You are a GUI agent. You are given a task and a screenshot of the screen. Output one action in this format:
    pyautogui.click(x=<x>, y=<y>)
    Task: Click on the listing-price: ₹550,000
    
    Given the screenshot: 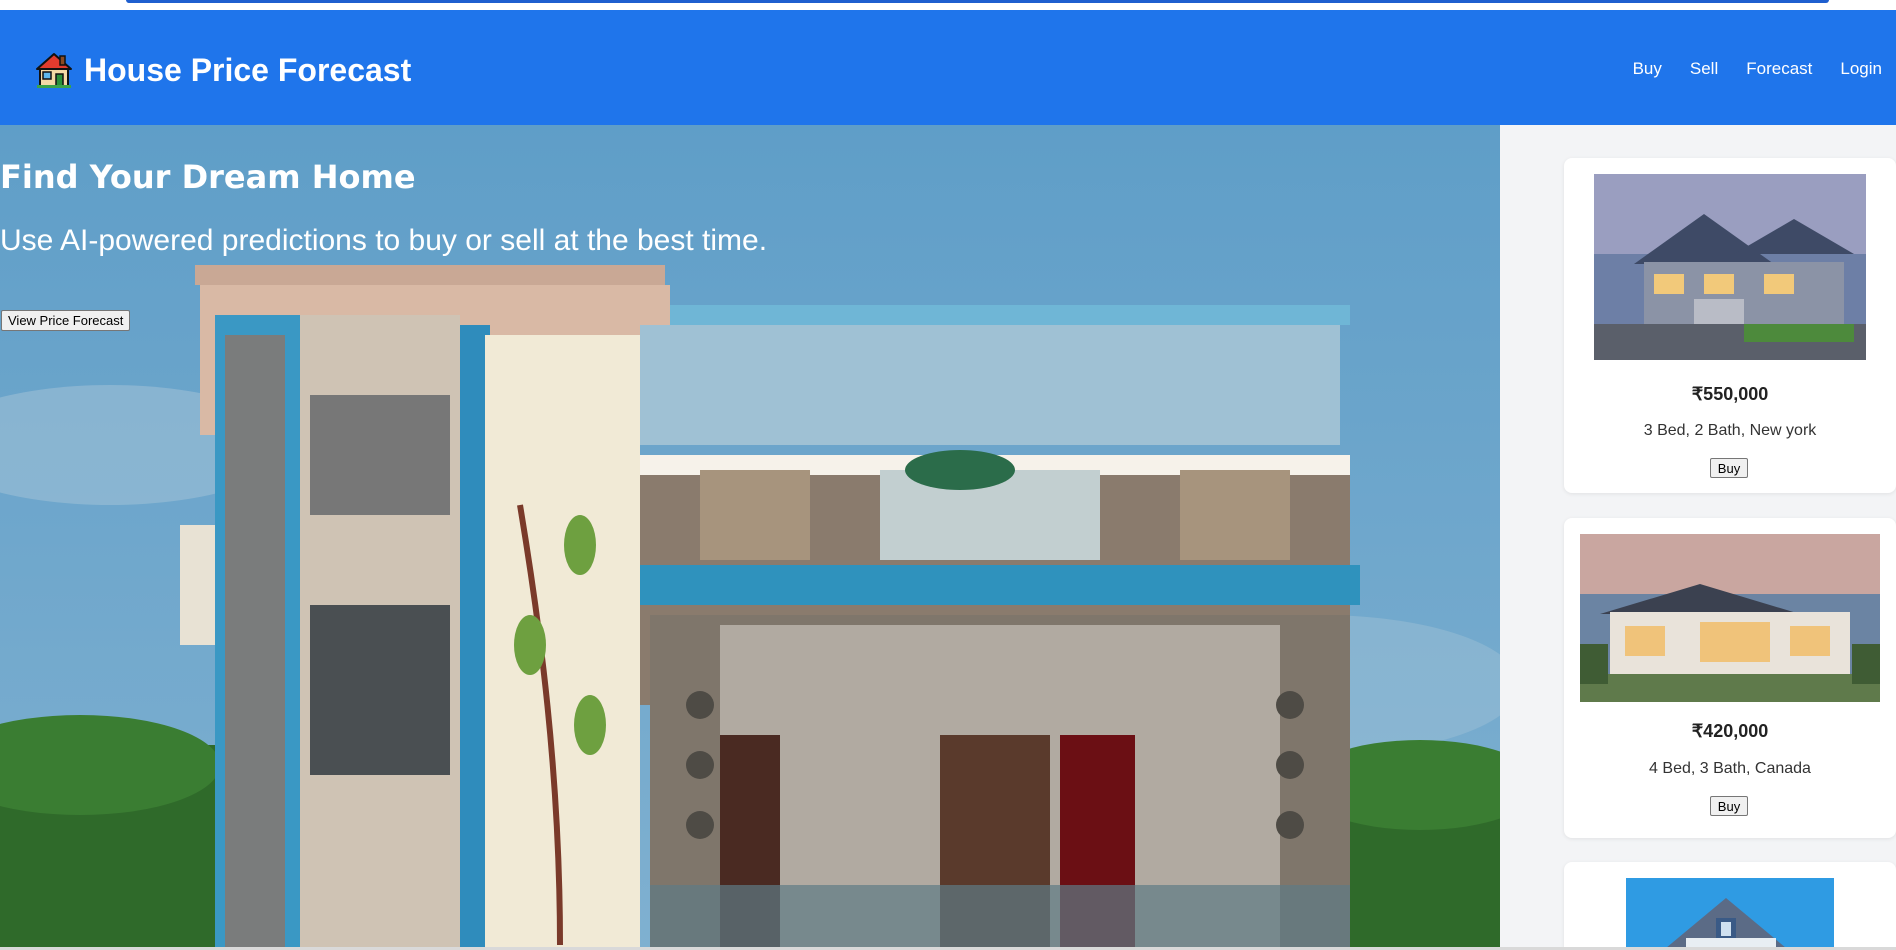 What is the action you would take?
    pyautogui.click(x=1730, y=394)
    